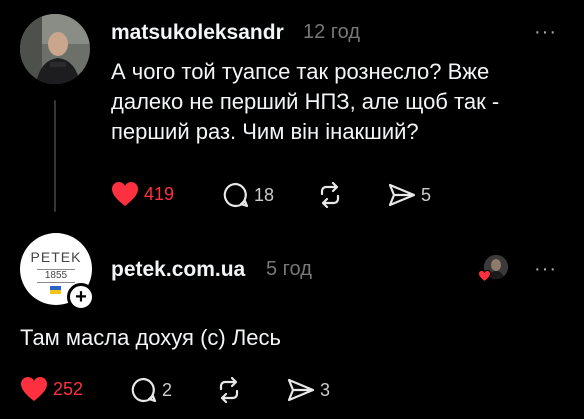  I want to click on flag-icon, so click(55, 290).